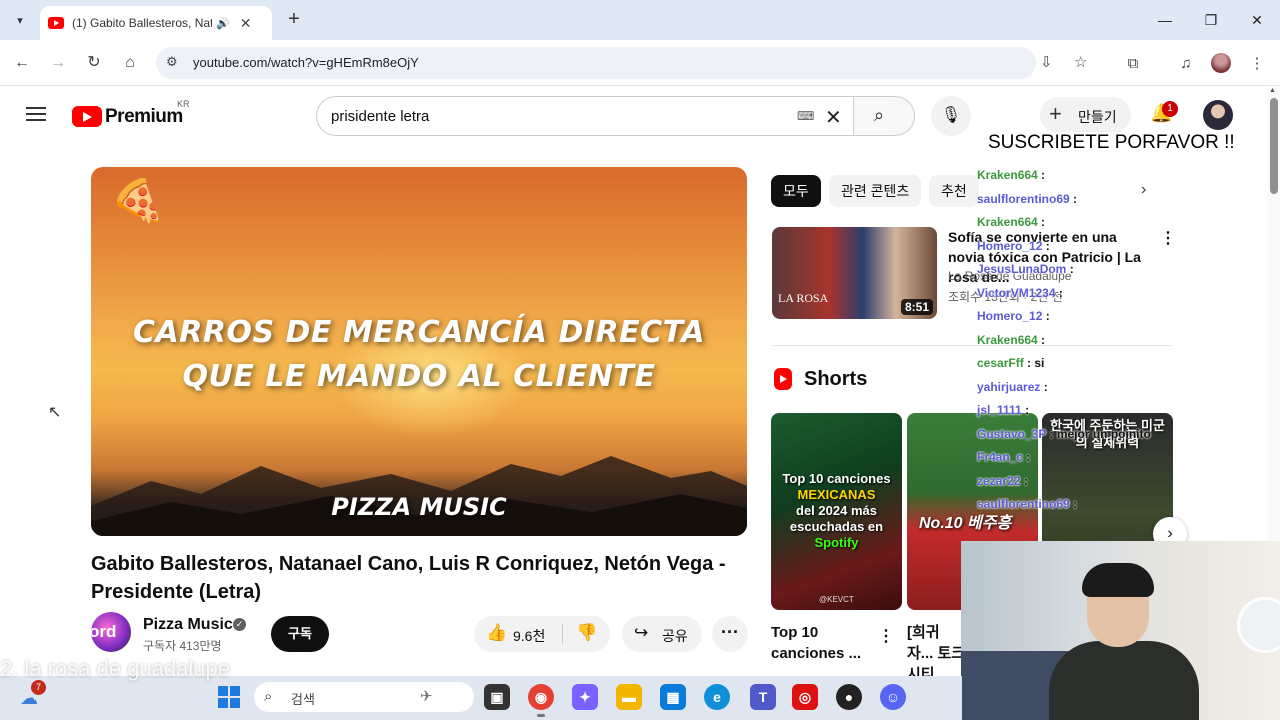 The width and height of the screenshot is (1280, 720). I want to click on video-duration: 8:51, so click(916, 307).